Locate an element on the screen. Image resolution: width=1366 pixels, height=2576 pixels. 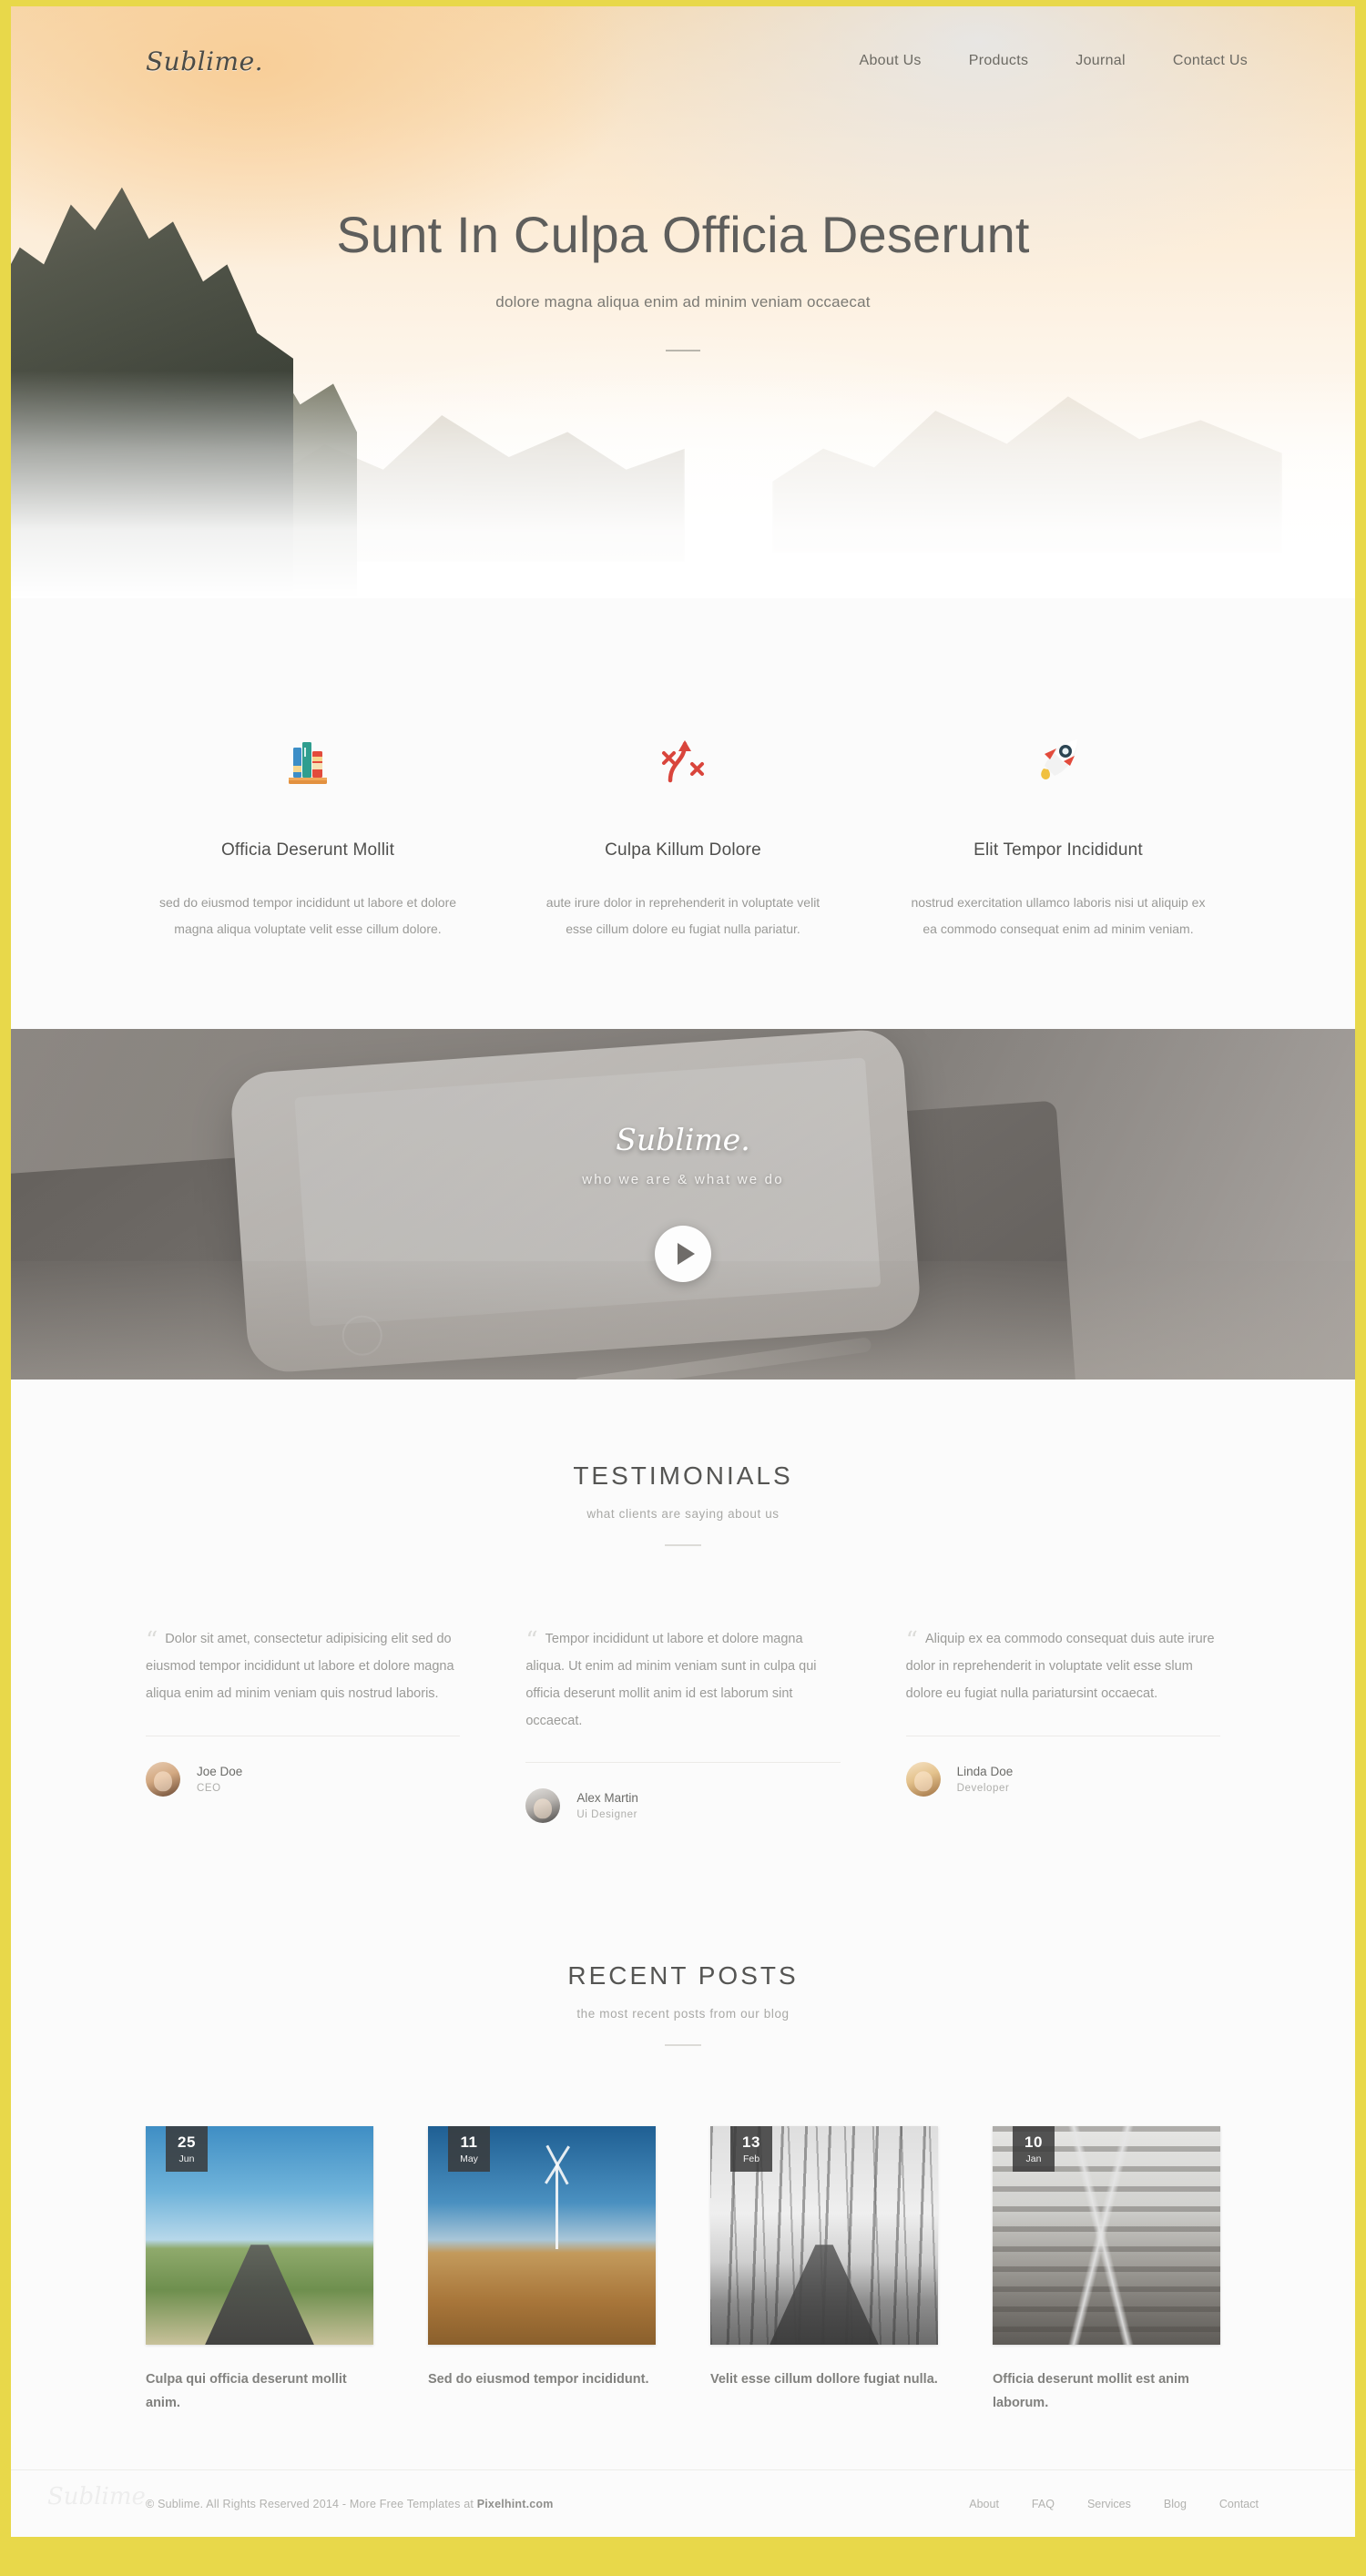
windmill-graphic is located at coordinates (557, 2207).